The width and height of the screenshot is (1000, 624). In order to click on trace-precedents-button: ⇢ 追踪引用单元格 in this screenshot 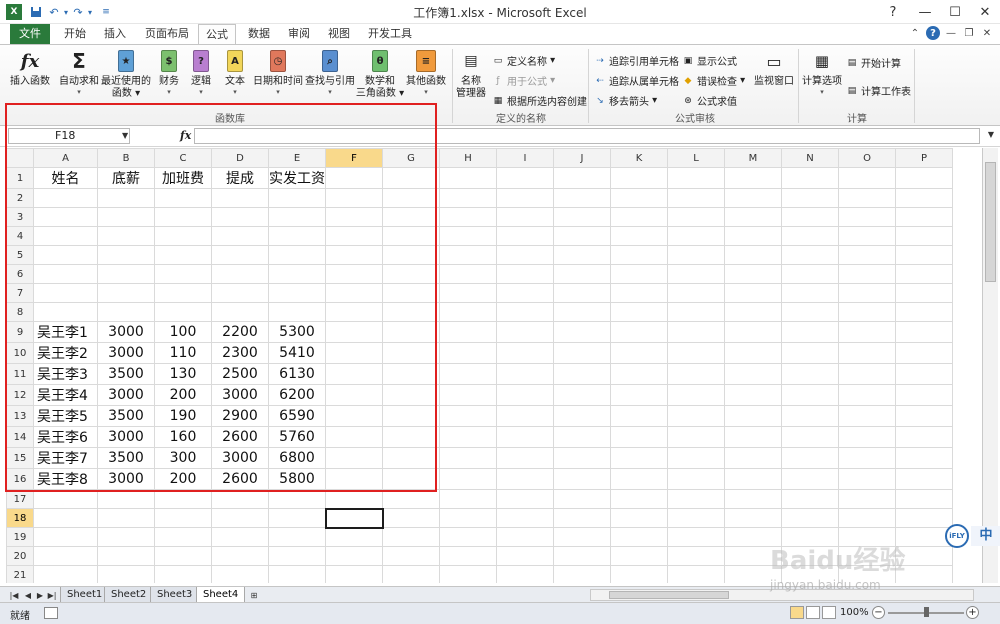, I will do `click(636, 61)`.